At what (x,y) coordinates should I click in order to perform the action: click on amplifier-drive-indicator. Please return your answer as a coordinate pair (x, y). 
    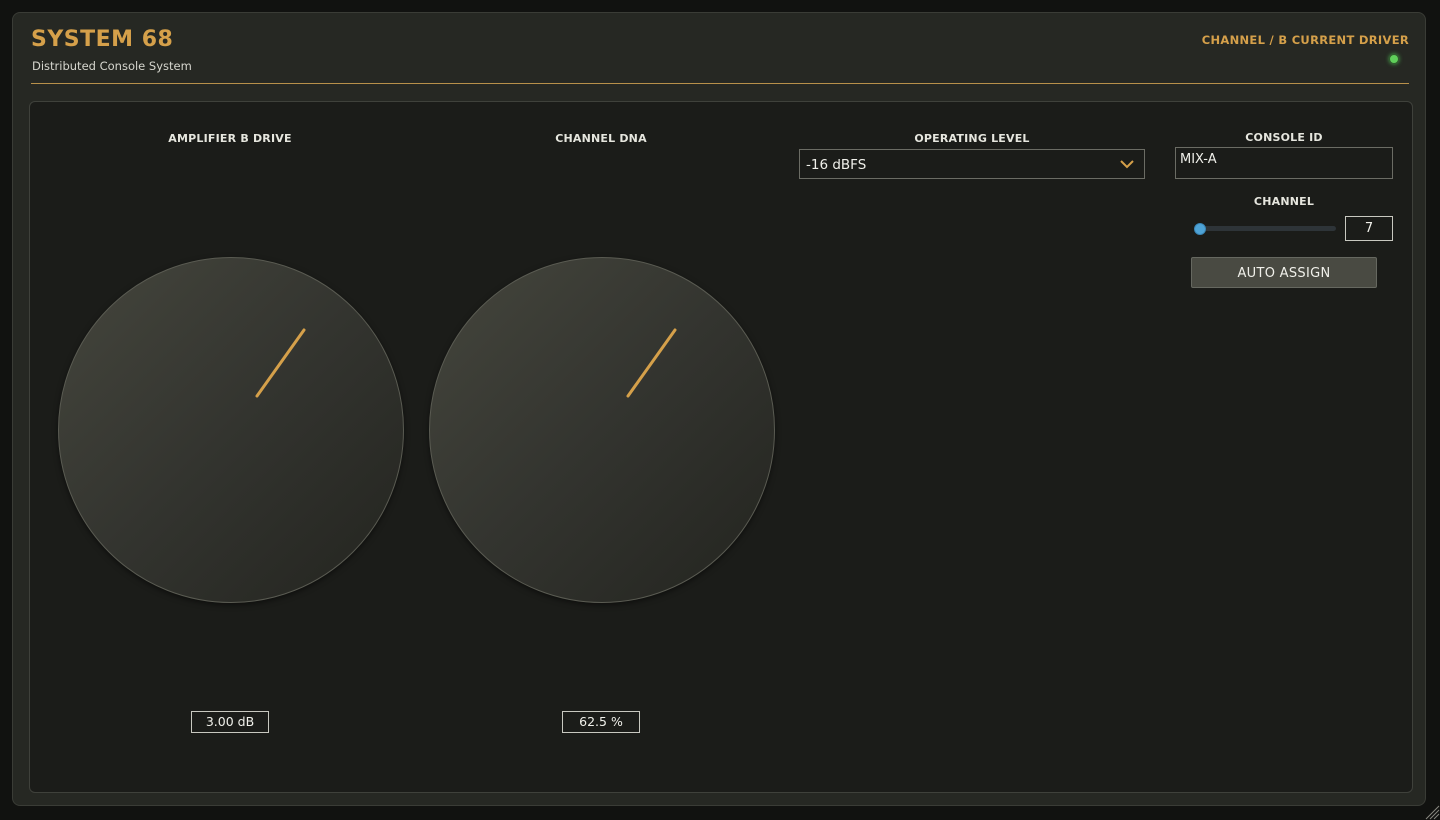
    Looking at the image, I should click on (280, 363).